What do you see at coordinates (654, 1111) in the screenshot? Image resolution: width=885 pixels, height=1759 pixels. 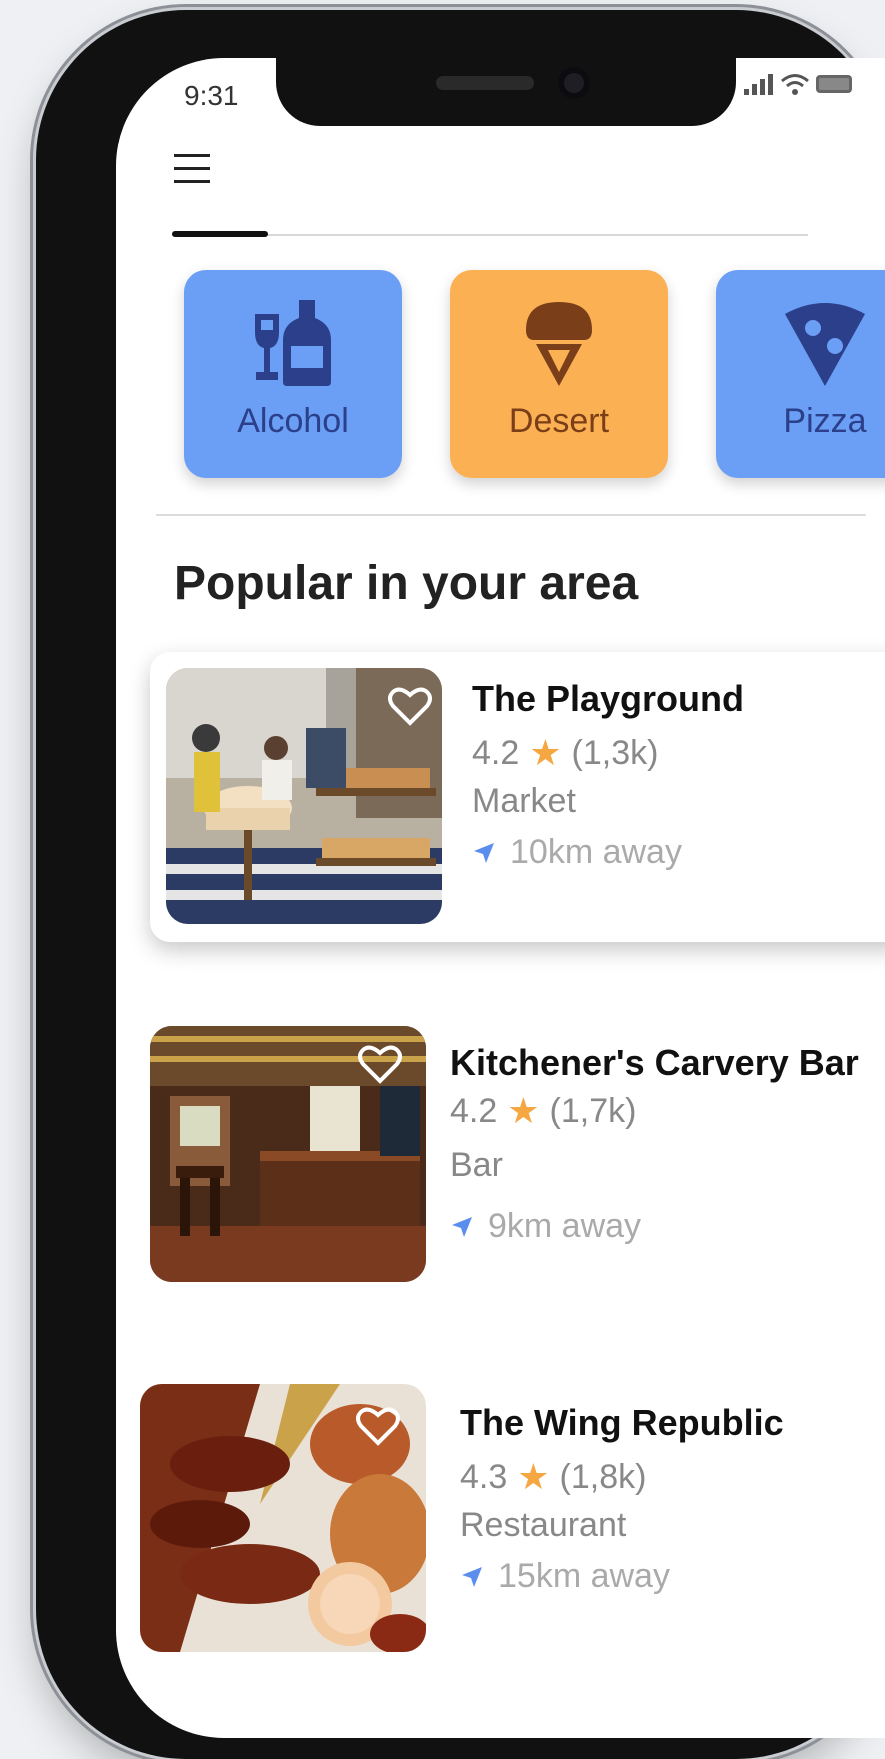 I see `place-rating: 4.2 ★ (1,7k)` at bounding box center [654, 1111].